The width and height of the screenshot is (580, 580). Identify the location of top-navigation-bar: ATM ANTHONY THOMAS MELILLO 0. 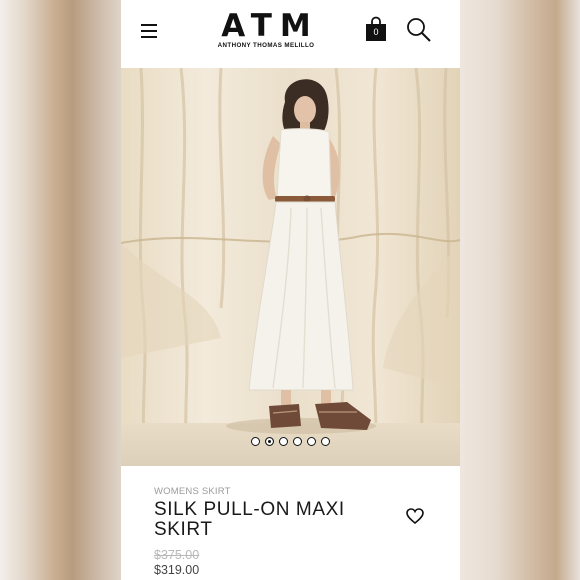
(290, 34).